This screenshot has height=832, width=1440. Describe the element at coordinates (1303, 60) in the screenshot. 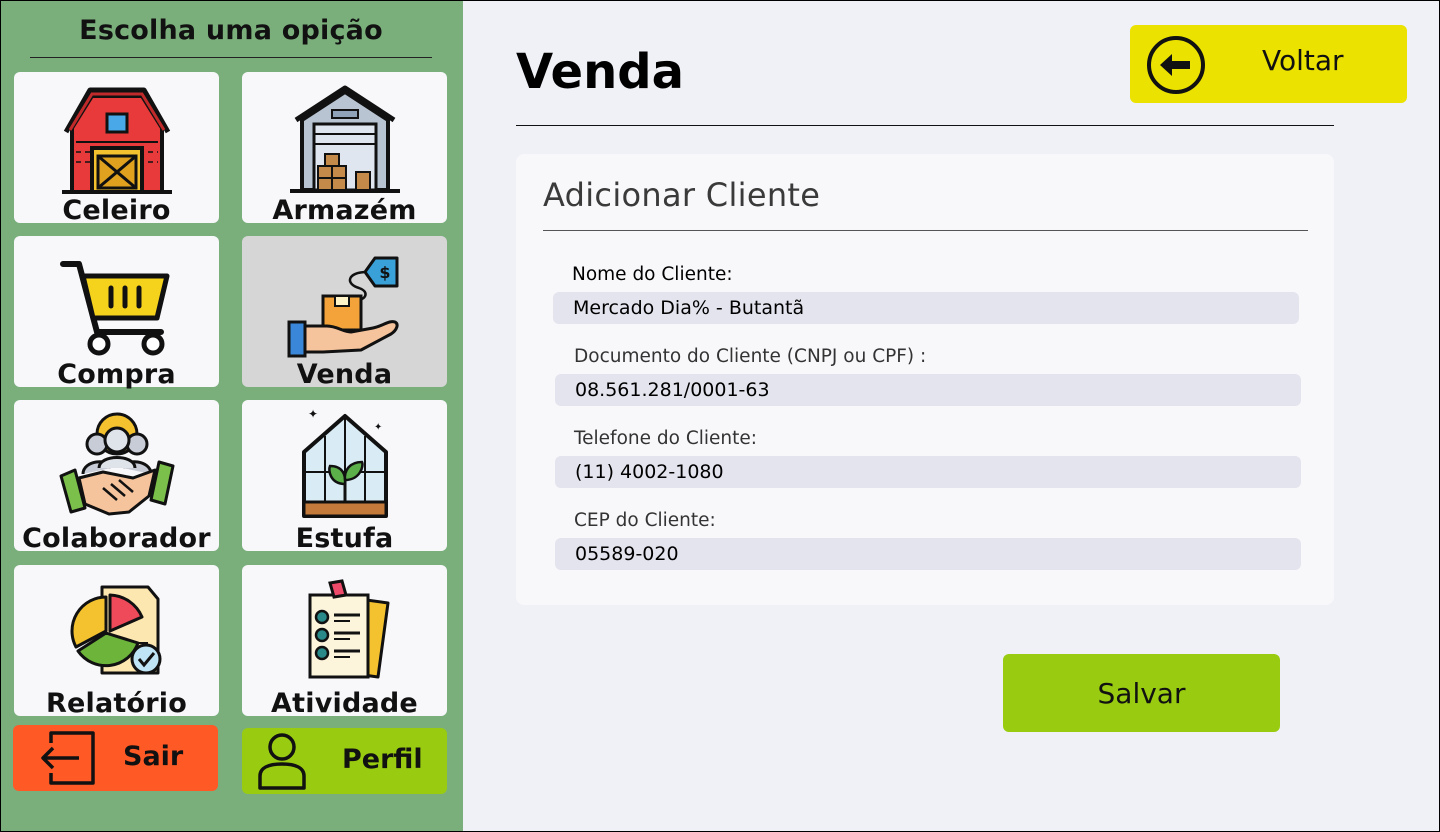

I see `back-label: Voltar` at that location.